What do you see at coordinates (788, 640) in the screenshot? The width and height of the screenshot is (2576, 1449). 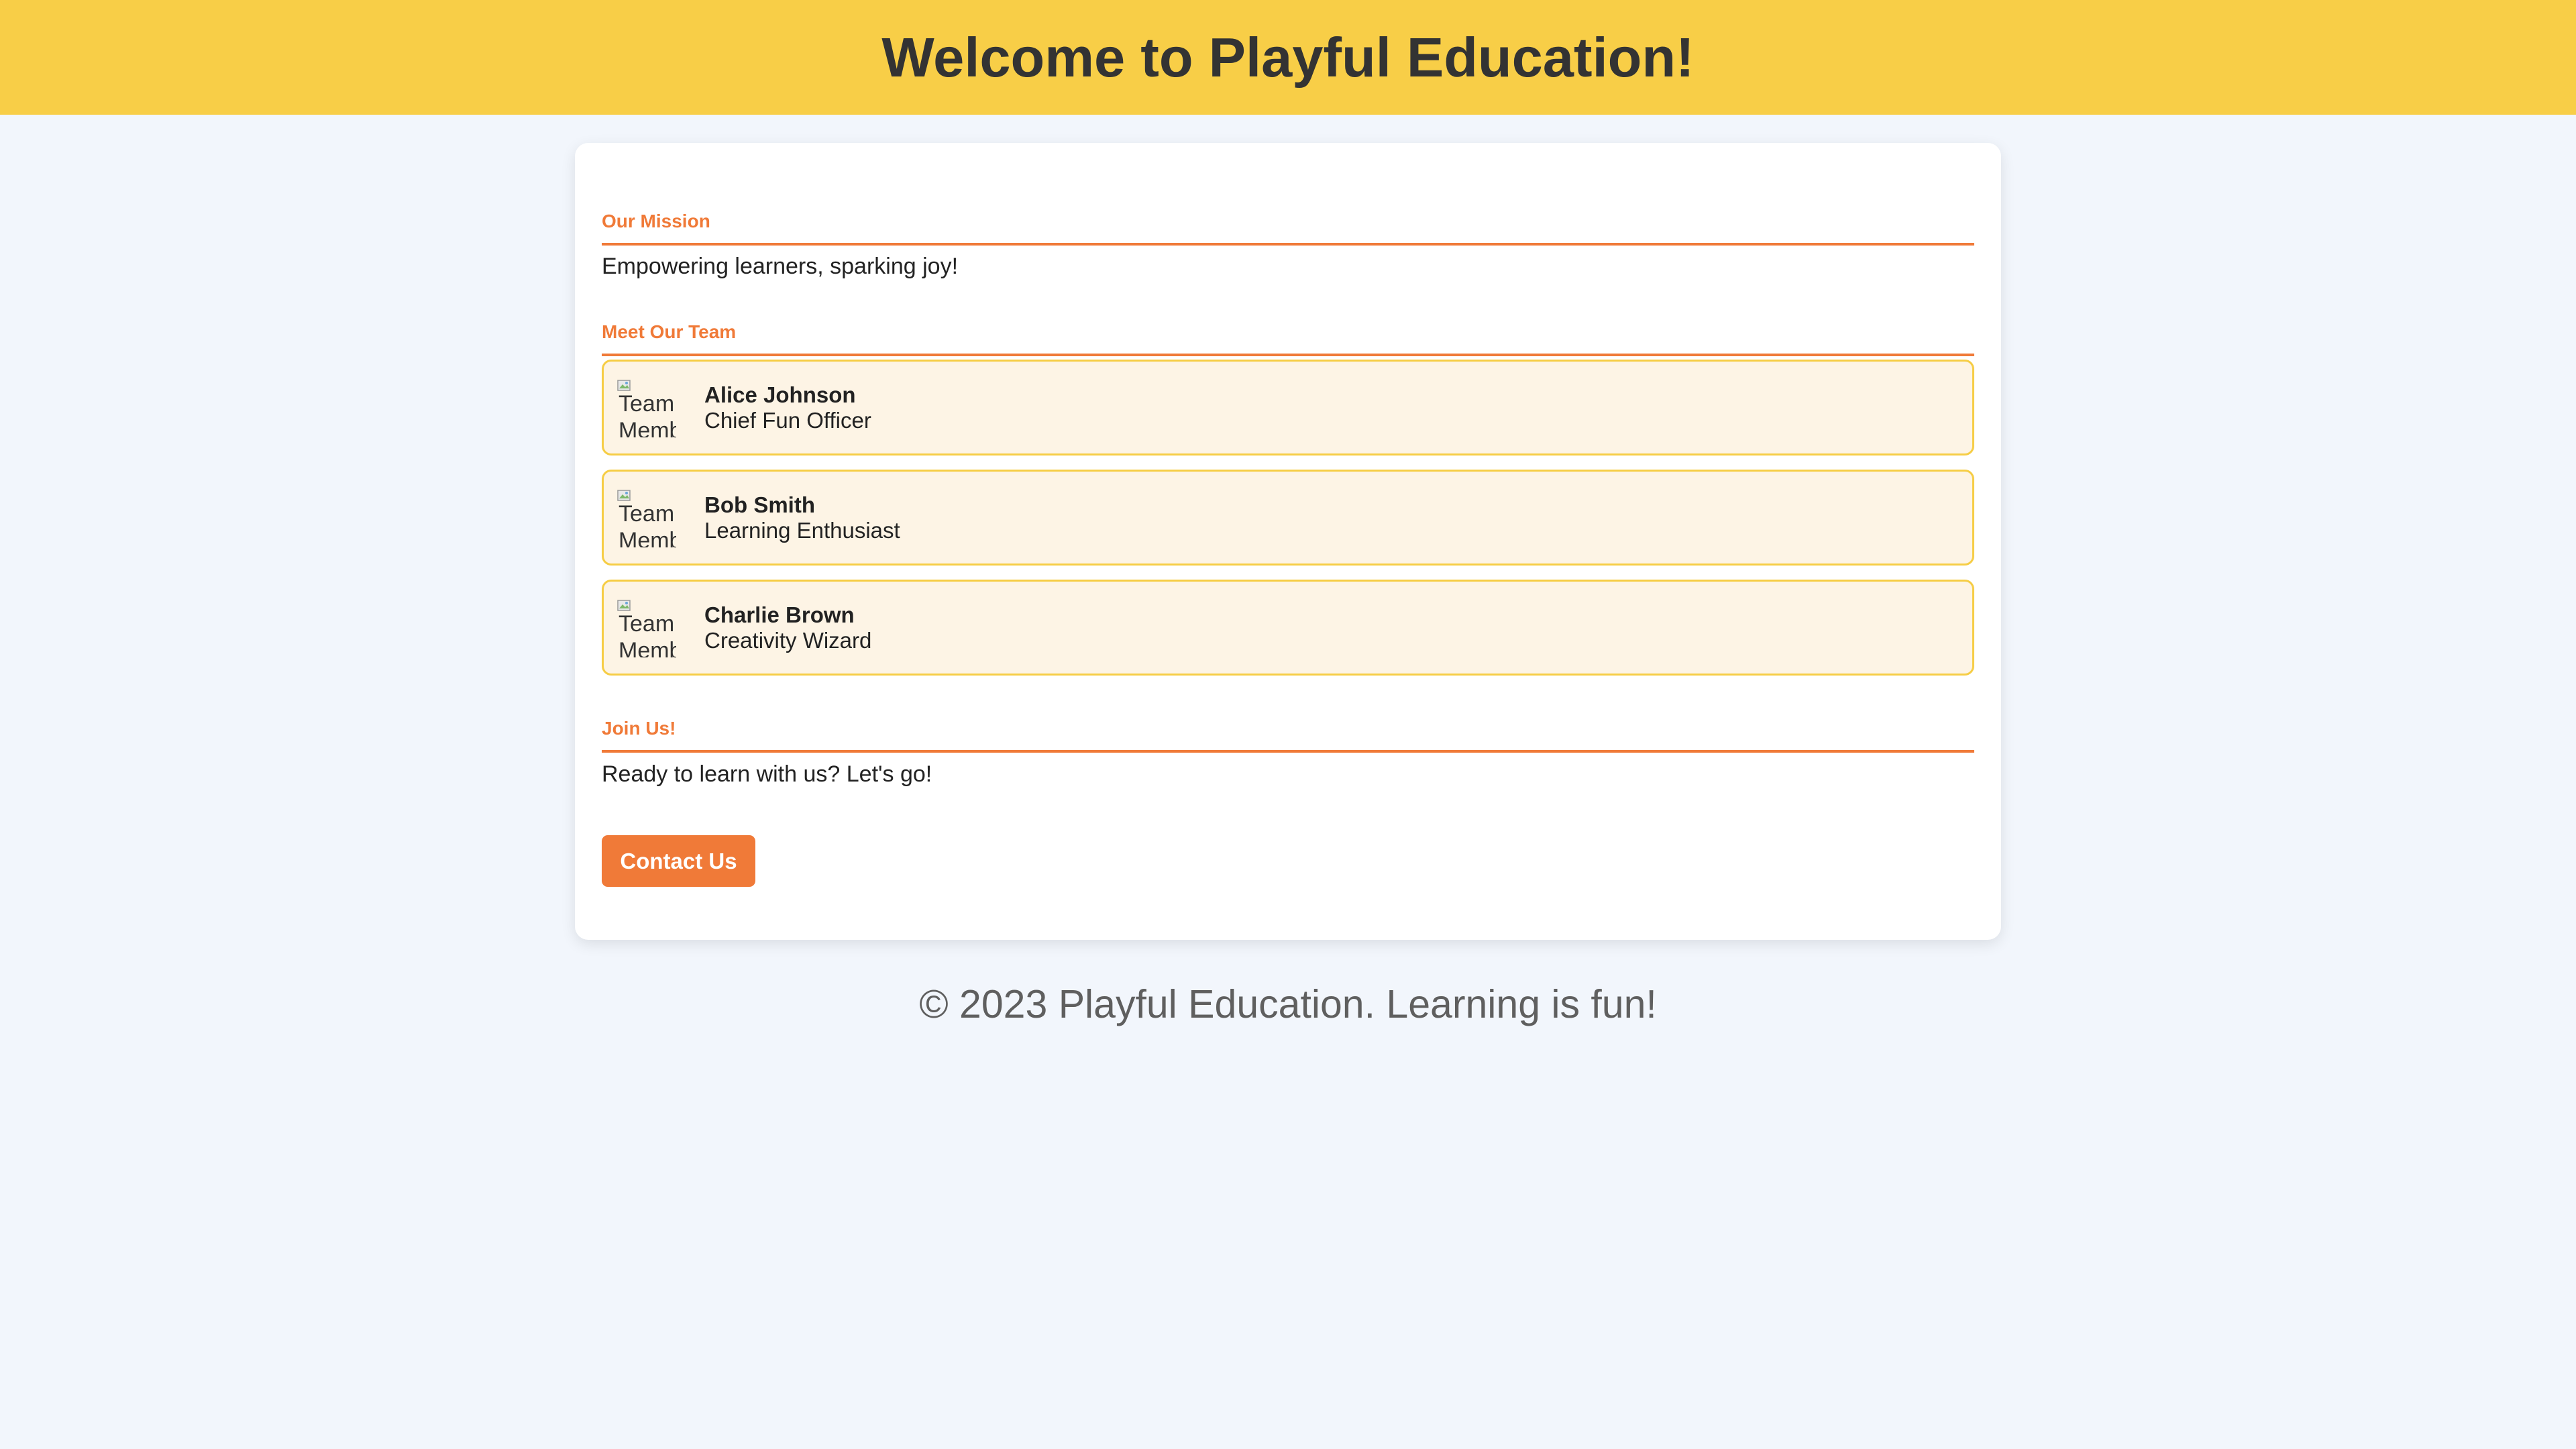 I see `member-role: Creativity Wizard` at bounding box center [788, 640].